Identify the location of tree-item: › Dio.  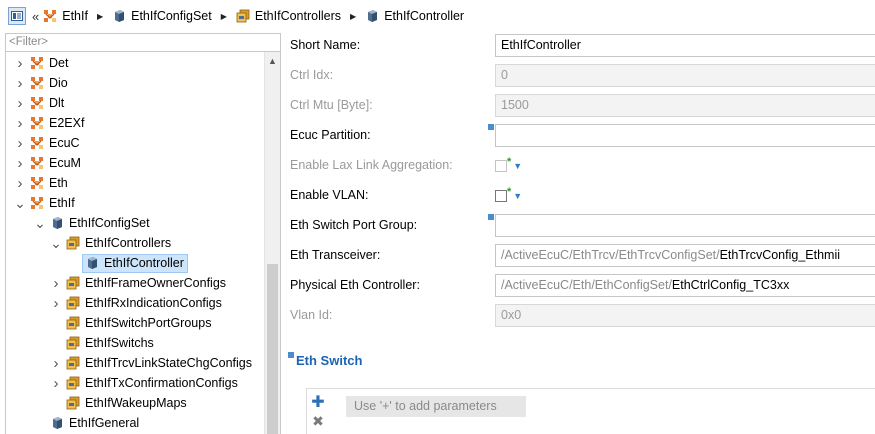
(41, 83).